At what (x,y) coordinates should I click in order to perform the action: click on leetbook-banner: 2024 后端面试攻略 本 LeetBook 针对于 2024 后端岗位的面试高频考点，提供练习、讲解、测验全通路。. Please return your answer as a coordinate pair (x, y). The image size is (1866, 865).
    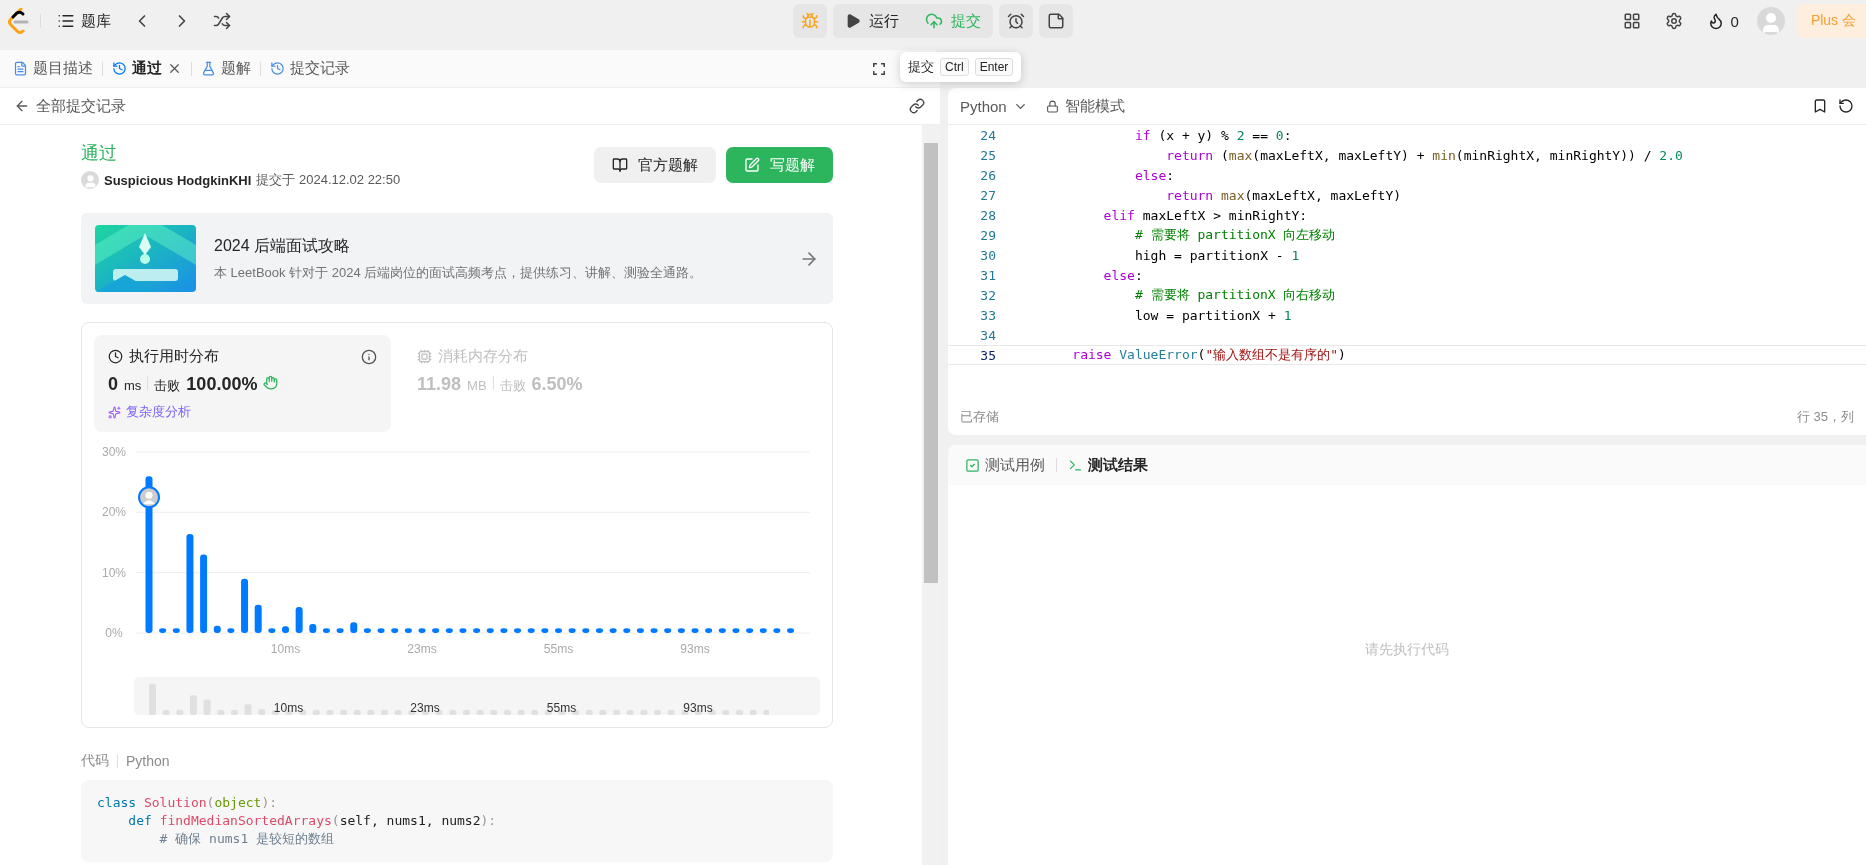
    Looking at the image, I should click on (457, 258).